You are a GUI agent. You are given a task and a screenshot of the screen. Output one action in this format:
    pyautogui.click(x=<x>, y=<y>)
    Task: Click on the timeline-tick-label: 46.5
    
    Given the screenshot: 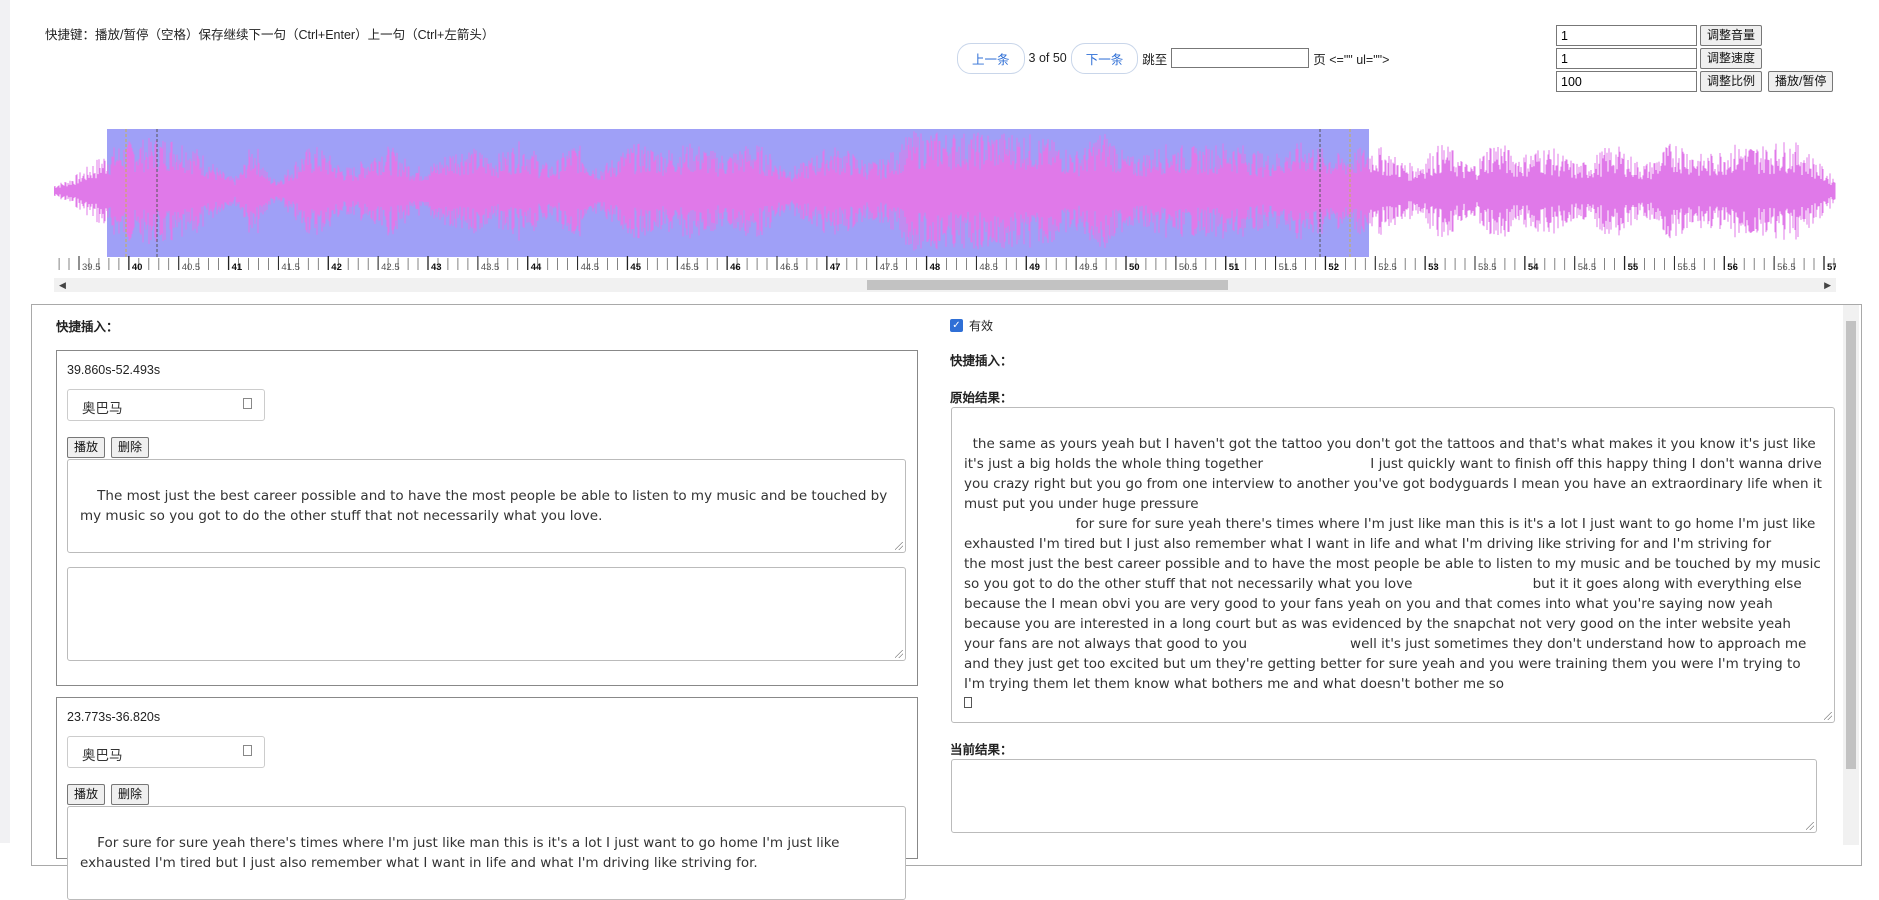 What is the action you would take?
    pyautogui.click(x=789, y=266)
    